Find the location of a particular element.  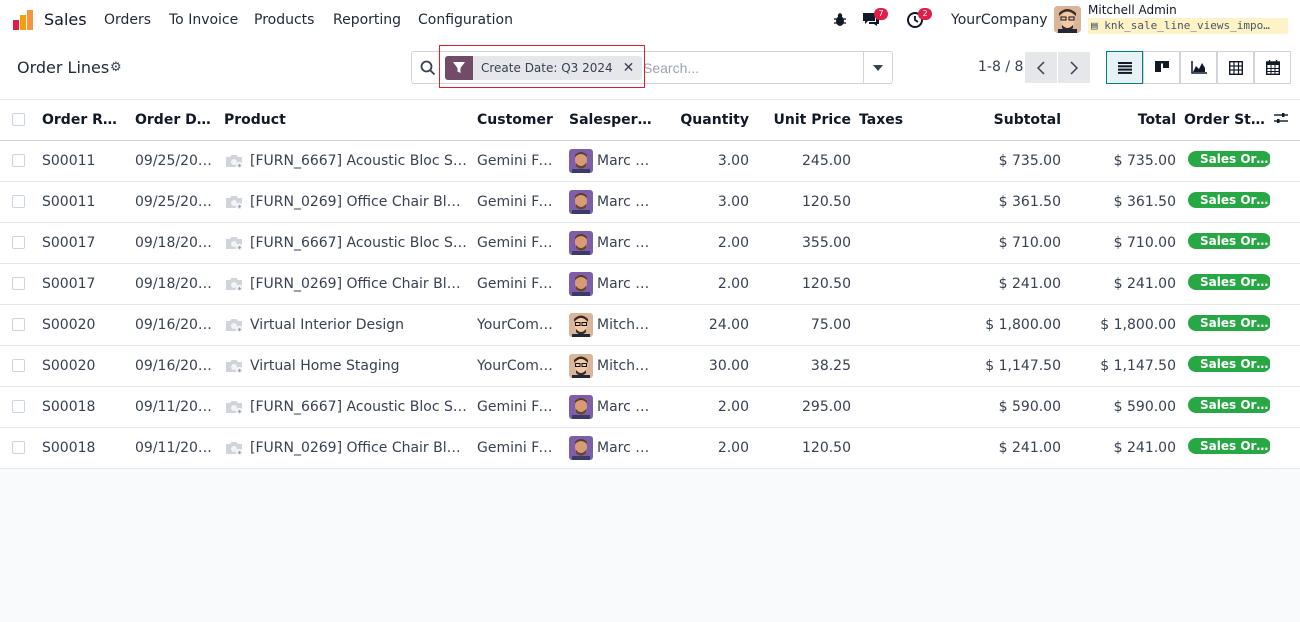

kanban-view-button is located at coordinates (1161, 67).